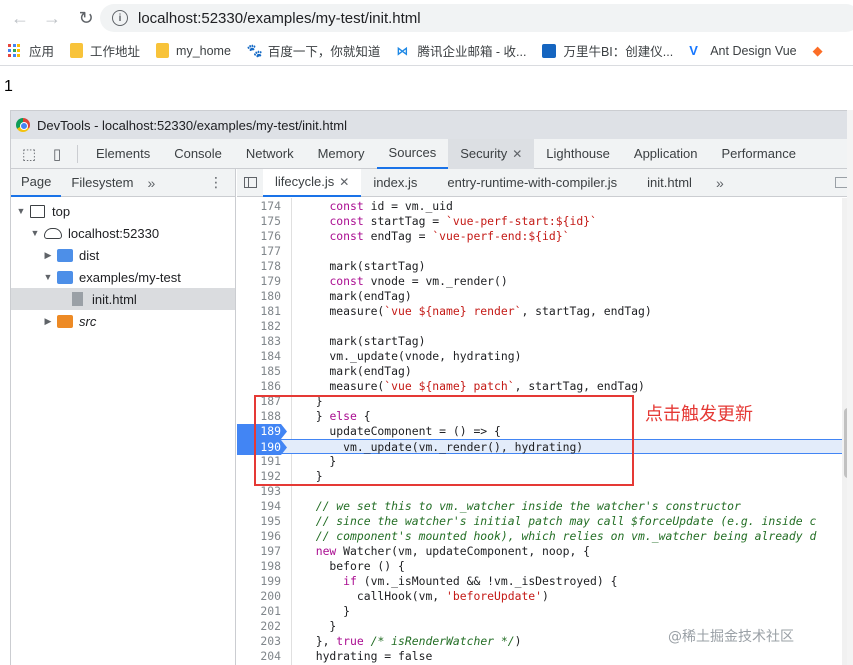 The width and height of the screenshot is (853, 665). Describe the element at coordinates (123, 211) in the screenshot. I see `tree-item-top: ▼ top` at that location.